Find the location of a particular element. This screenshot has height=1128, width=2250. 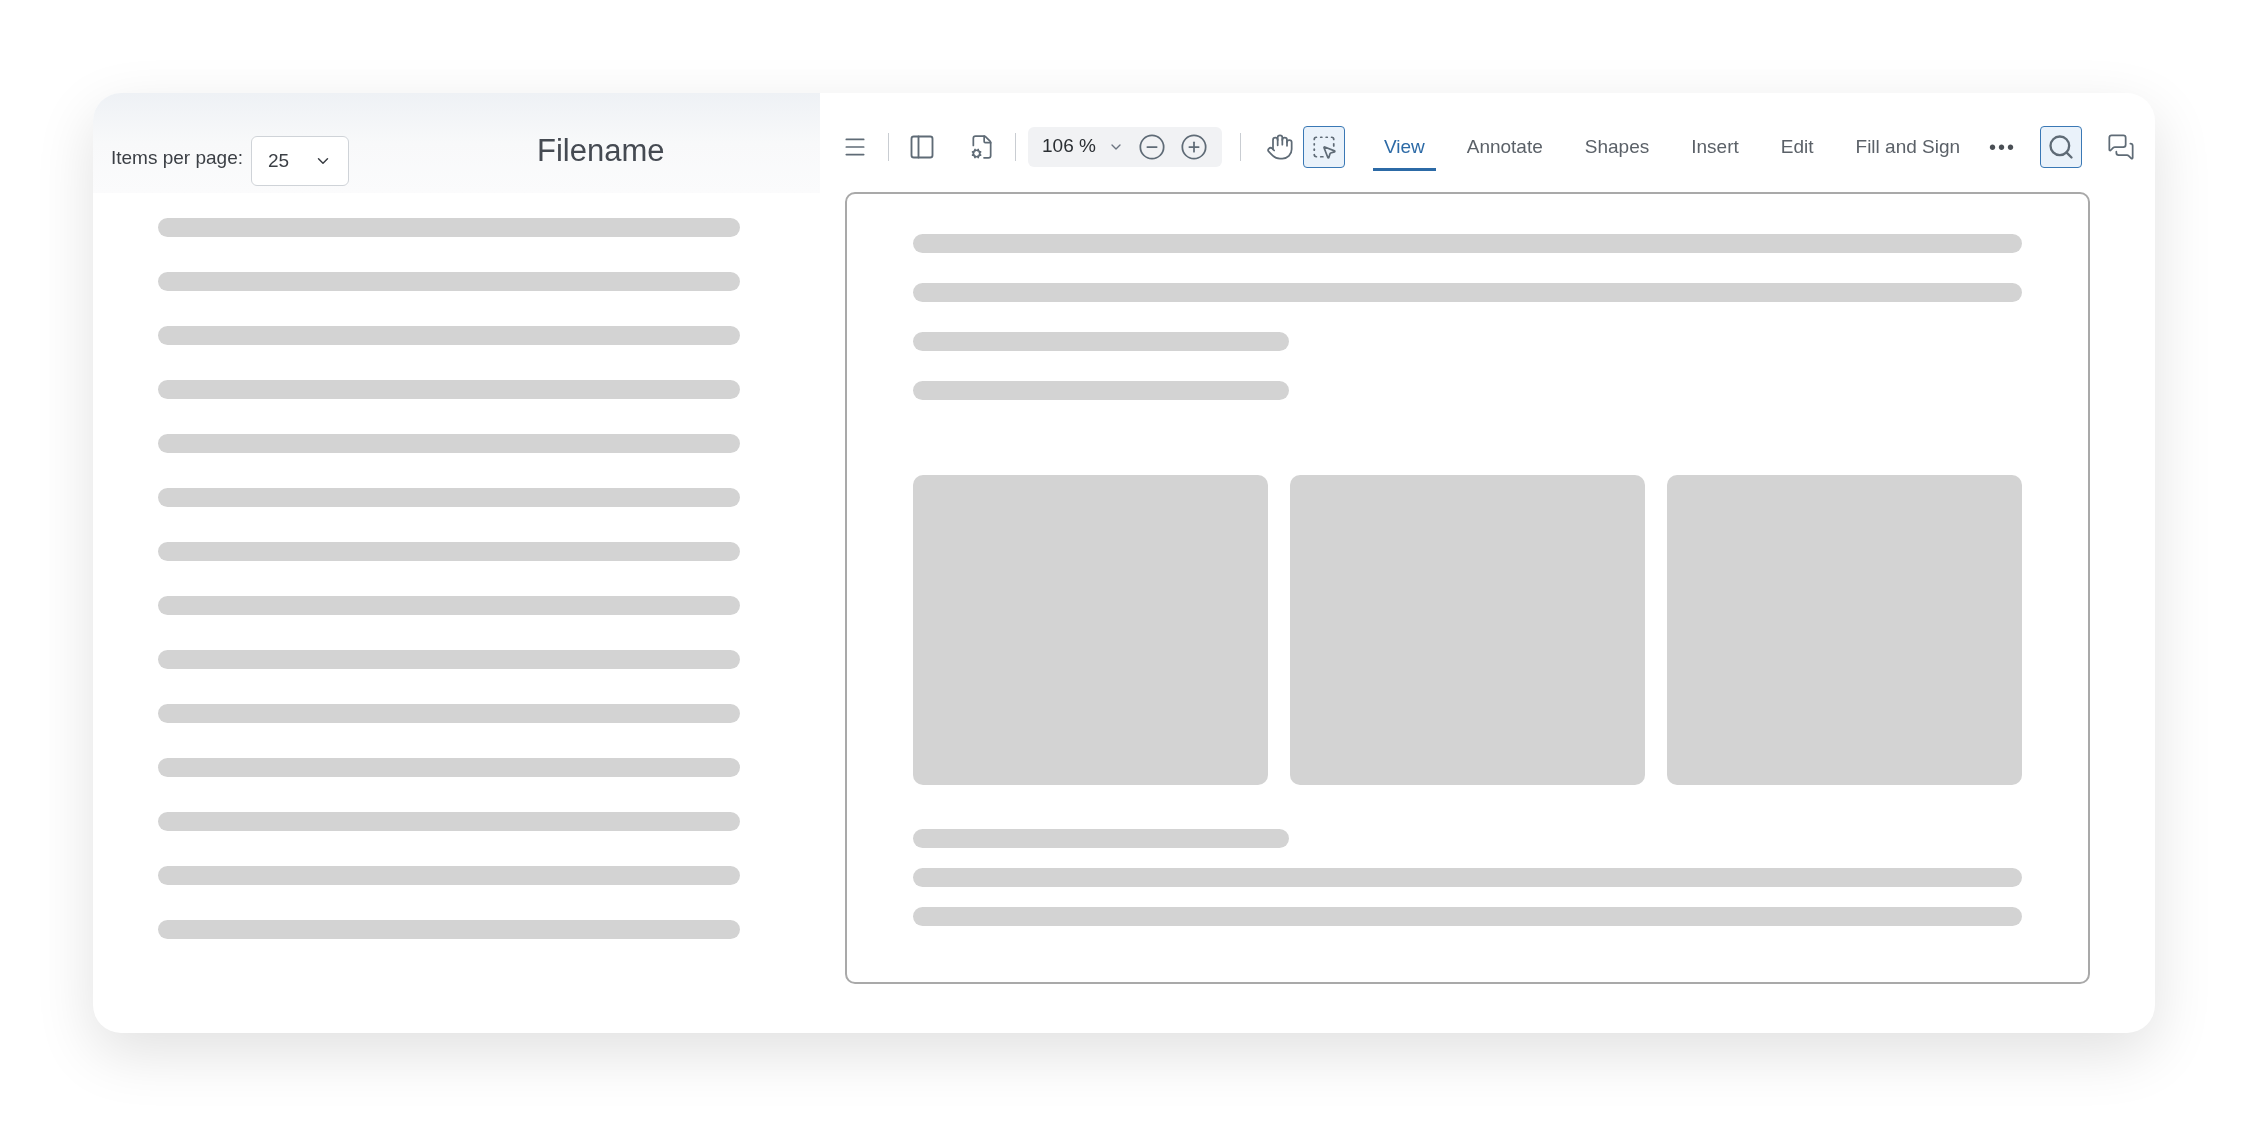

more-button: ••• is located at coordinates (2003, 146).